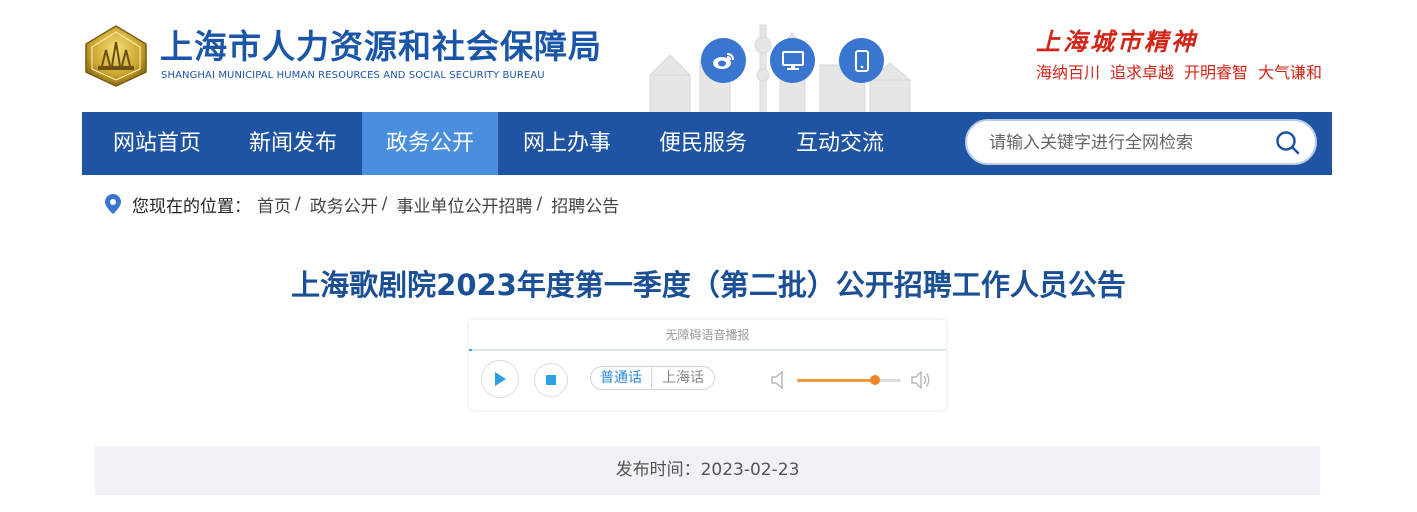  I want to click on breadcrumb-public-recruitment: 事业单位公开招聘, so click(464, 204).